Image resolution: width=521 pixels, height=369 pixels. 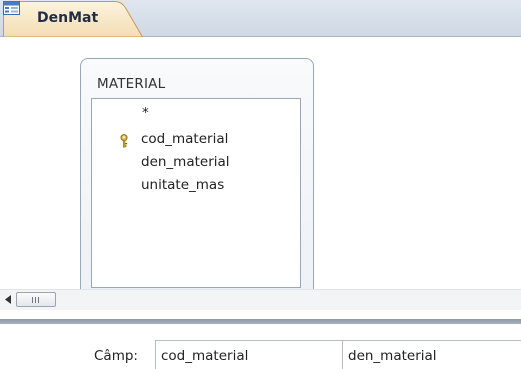 I want to click on row-label-field: Câmp:, so click(x=116, y=356).